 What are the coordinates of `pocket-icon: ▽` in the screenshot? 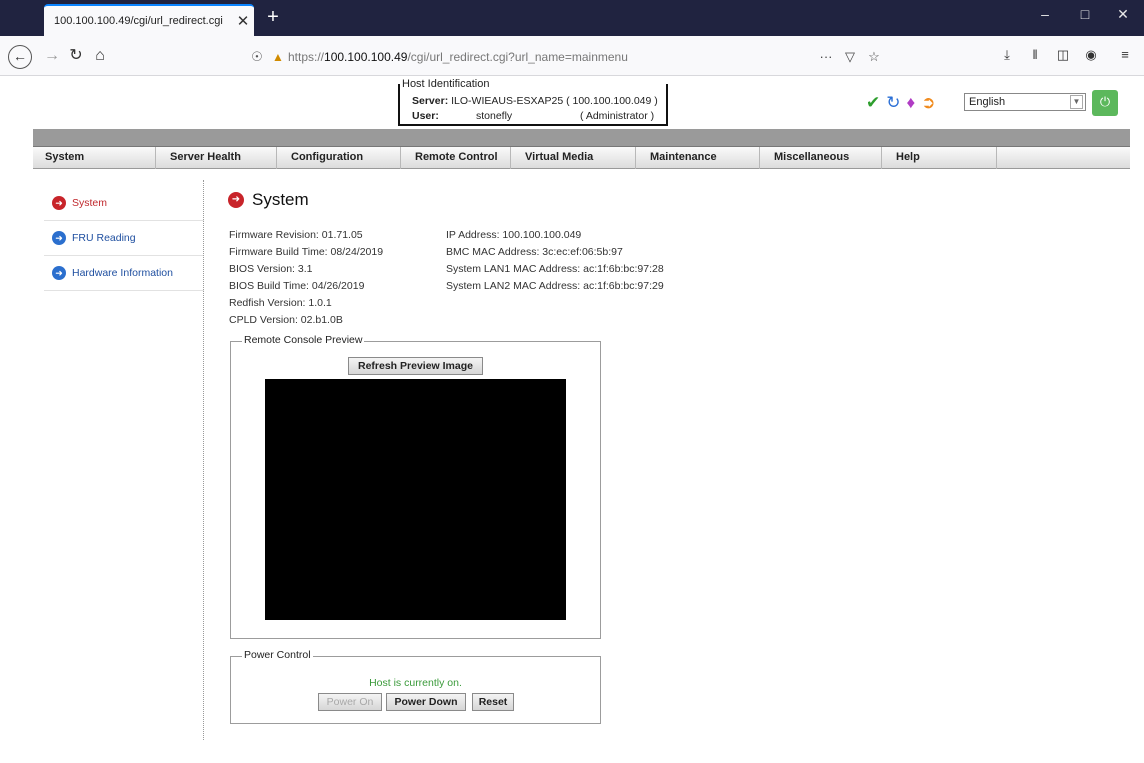 It's located at (850, 57).